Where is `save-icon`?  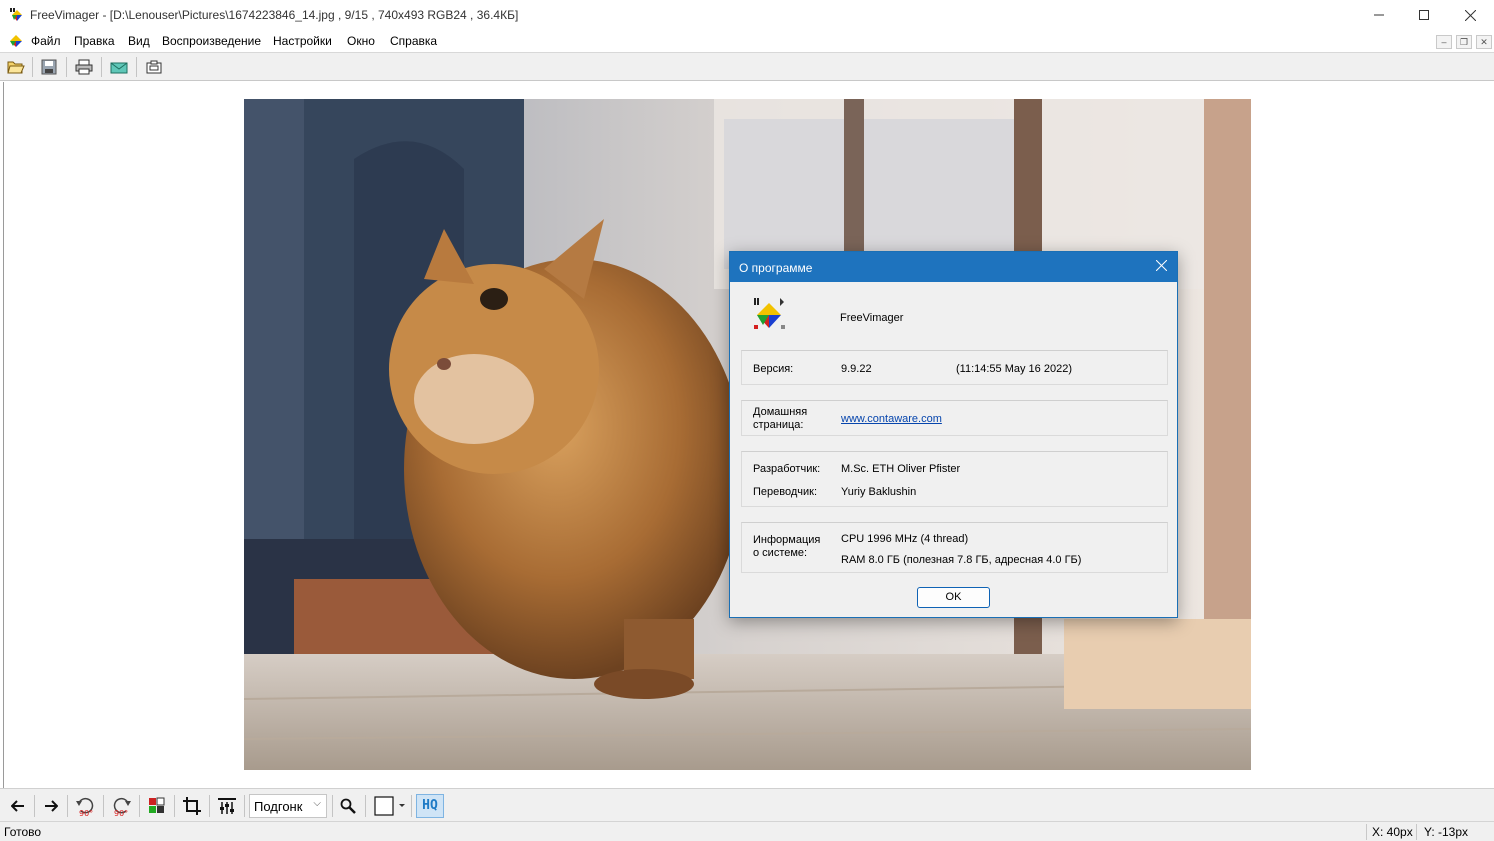
save-icon is located at coordinates (49, 67).